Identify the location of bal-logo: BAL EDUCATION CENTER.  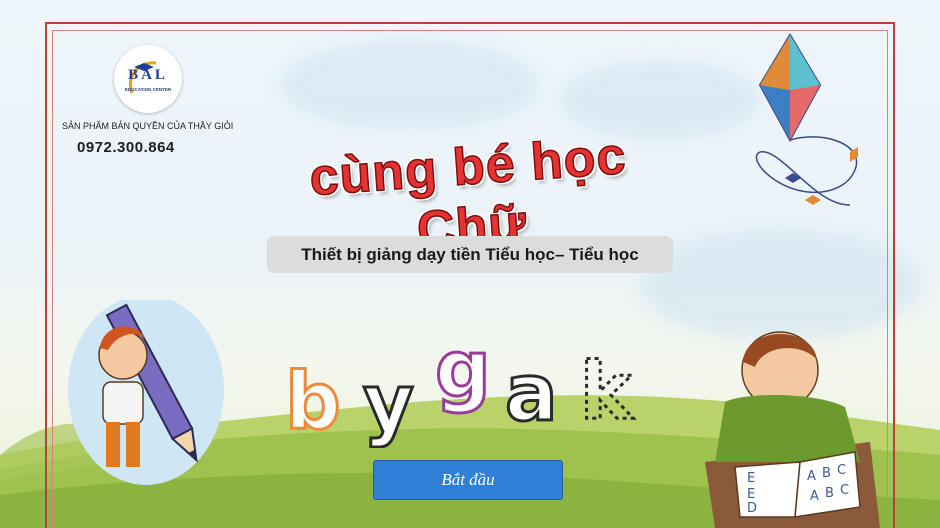
(148, 79).